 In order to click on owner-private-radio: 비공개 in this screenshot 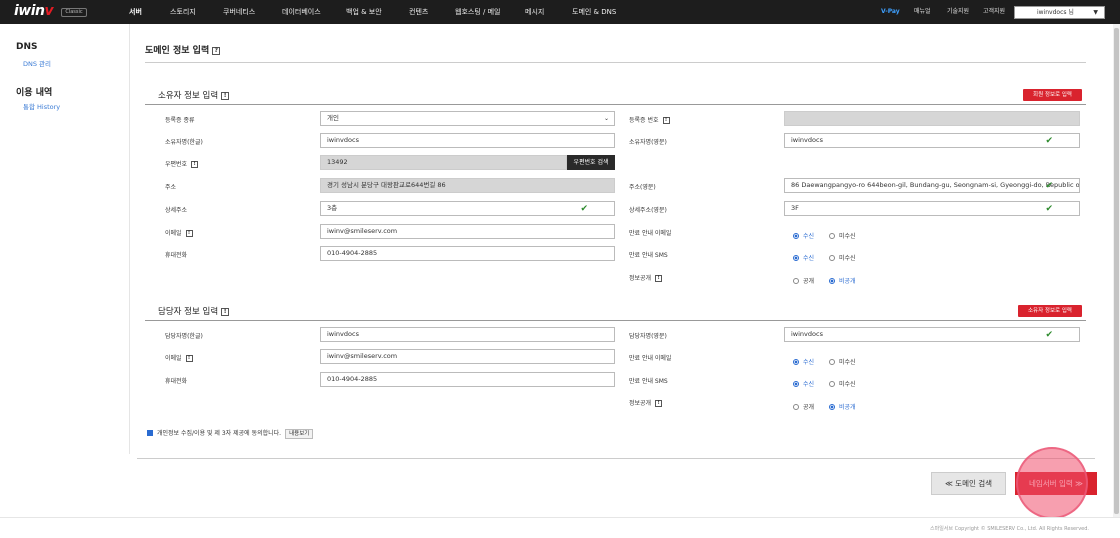, I will do `click(842, 280)`.